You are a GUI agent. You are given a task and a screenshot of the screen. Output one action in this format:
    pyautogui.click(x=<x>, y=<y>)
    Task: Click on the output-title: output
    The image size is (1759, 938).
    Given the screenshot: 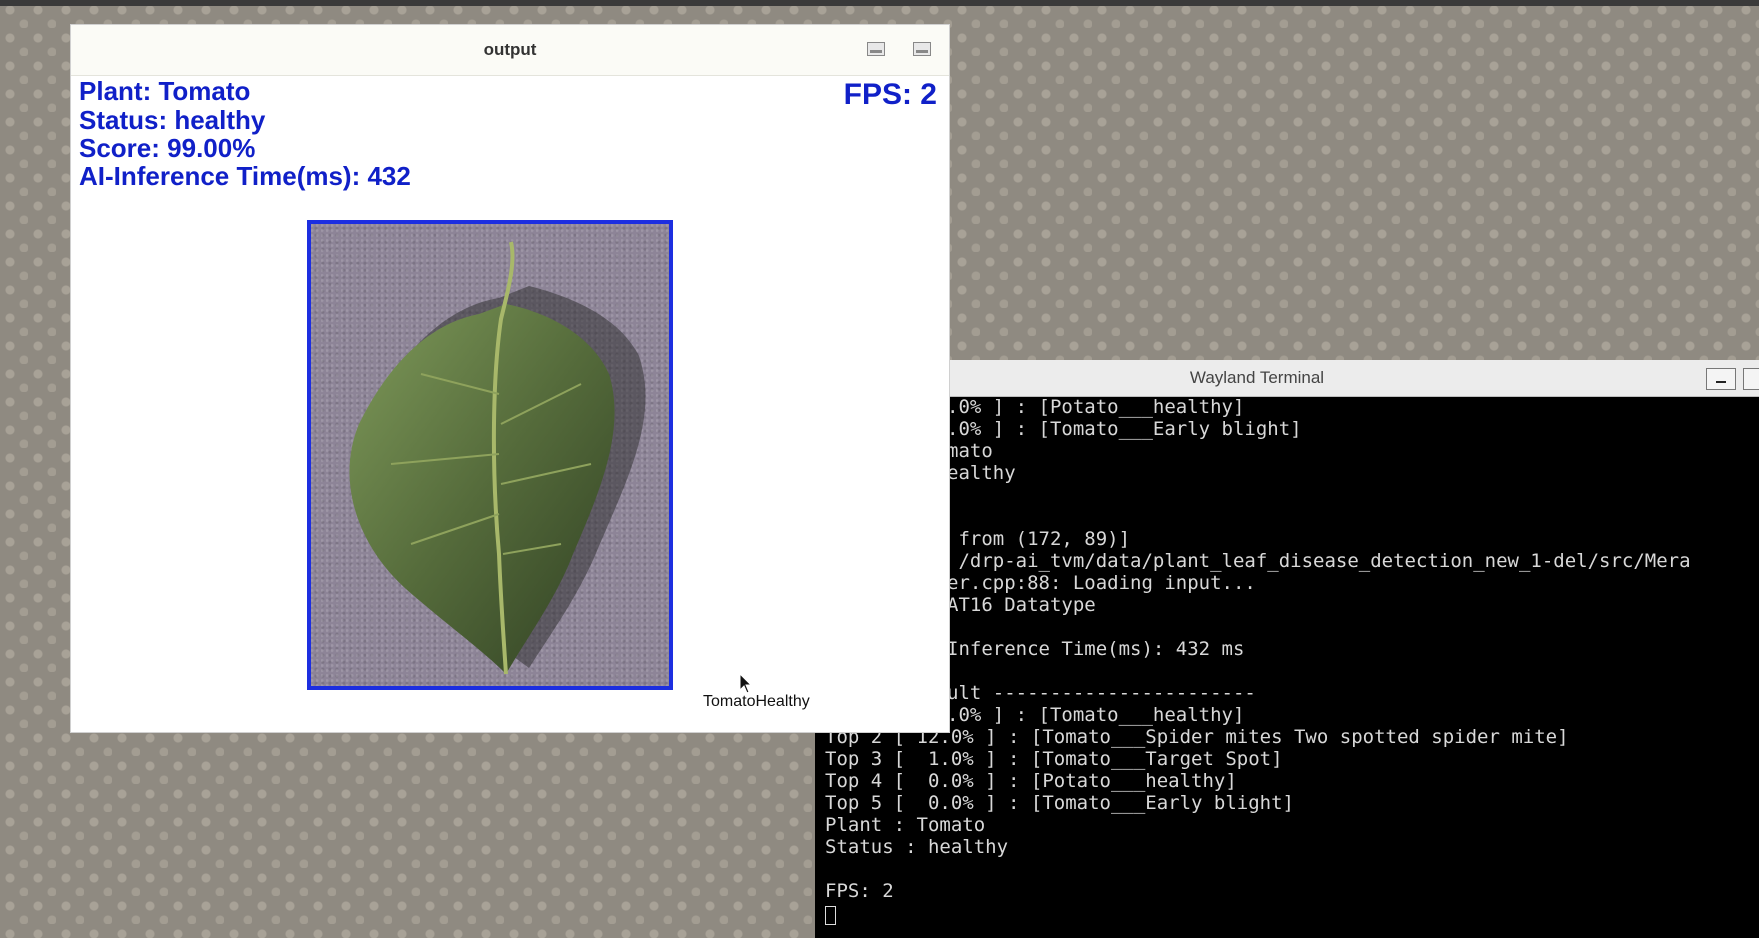 What is the action you would take?
    pyautogui.click(x=510, y=49)
    